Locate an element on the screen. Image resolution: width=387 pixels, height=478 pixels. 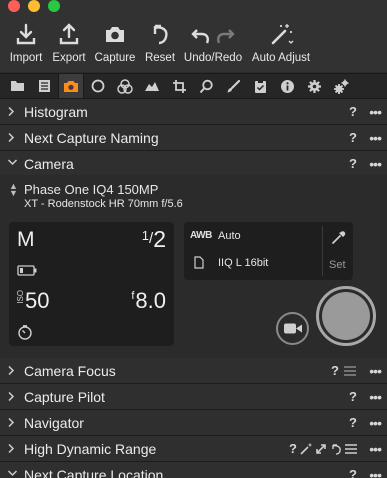
tab-exposure is located at coordinates (152, 86).